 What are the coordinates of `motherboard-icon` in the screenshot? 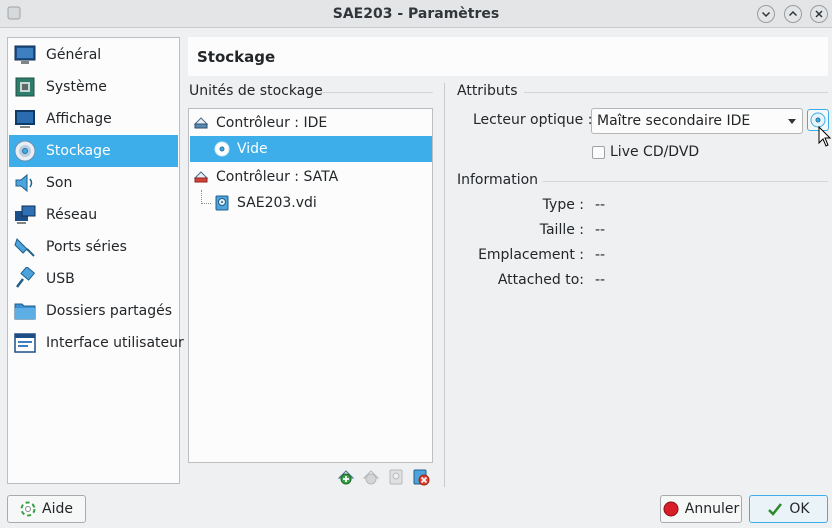 It's located at (25, 87).